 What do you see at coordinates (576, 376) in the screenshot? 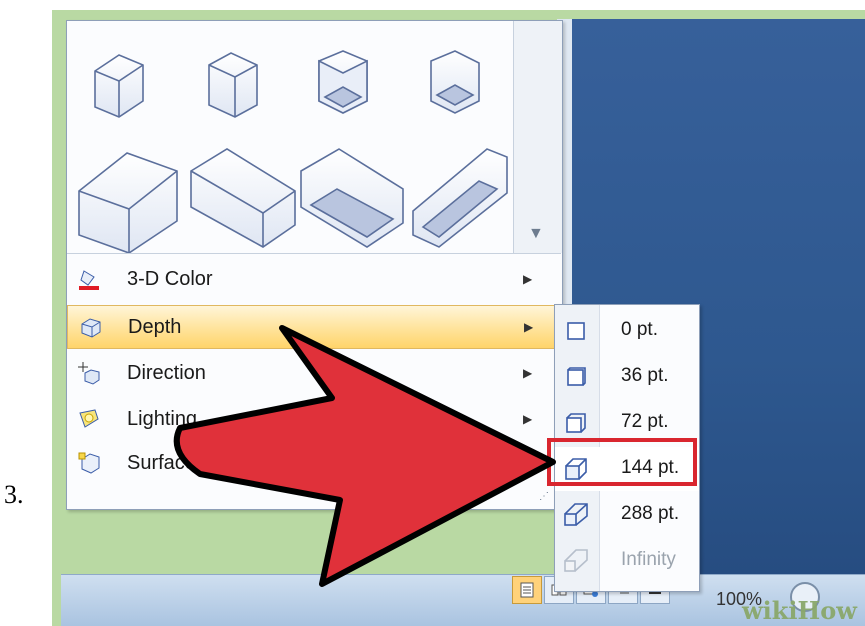
I see `depth-36-icon` at bounding box center [576, 376].